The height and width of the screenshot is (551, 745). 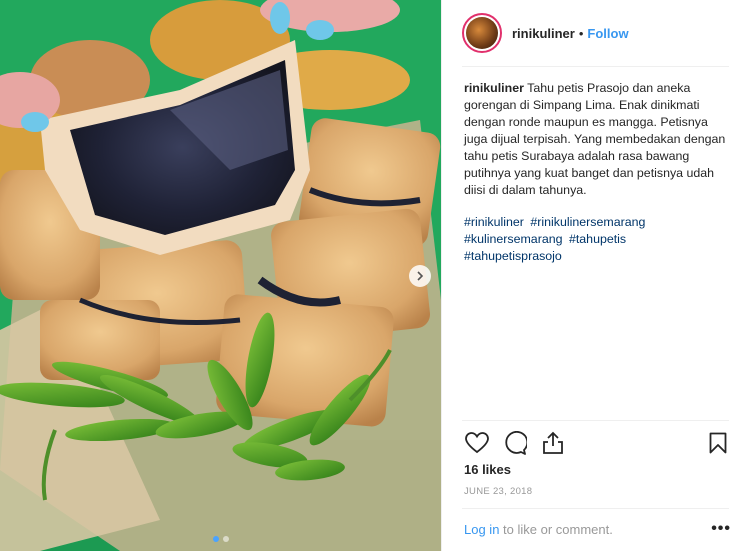 I want to click on save-button, so click(x=718, y=443).